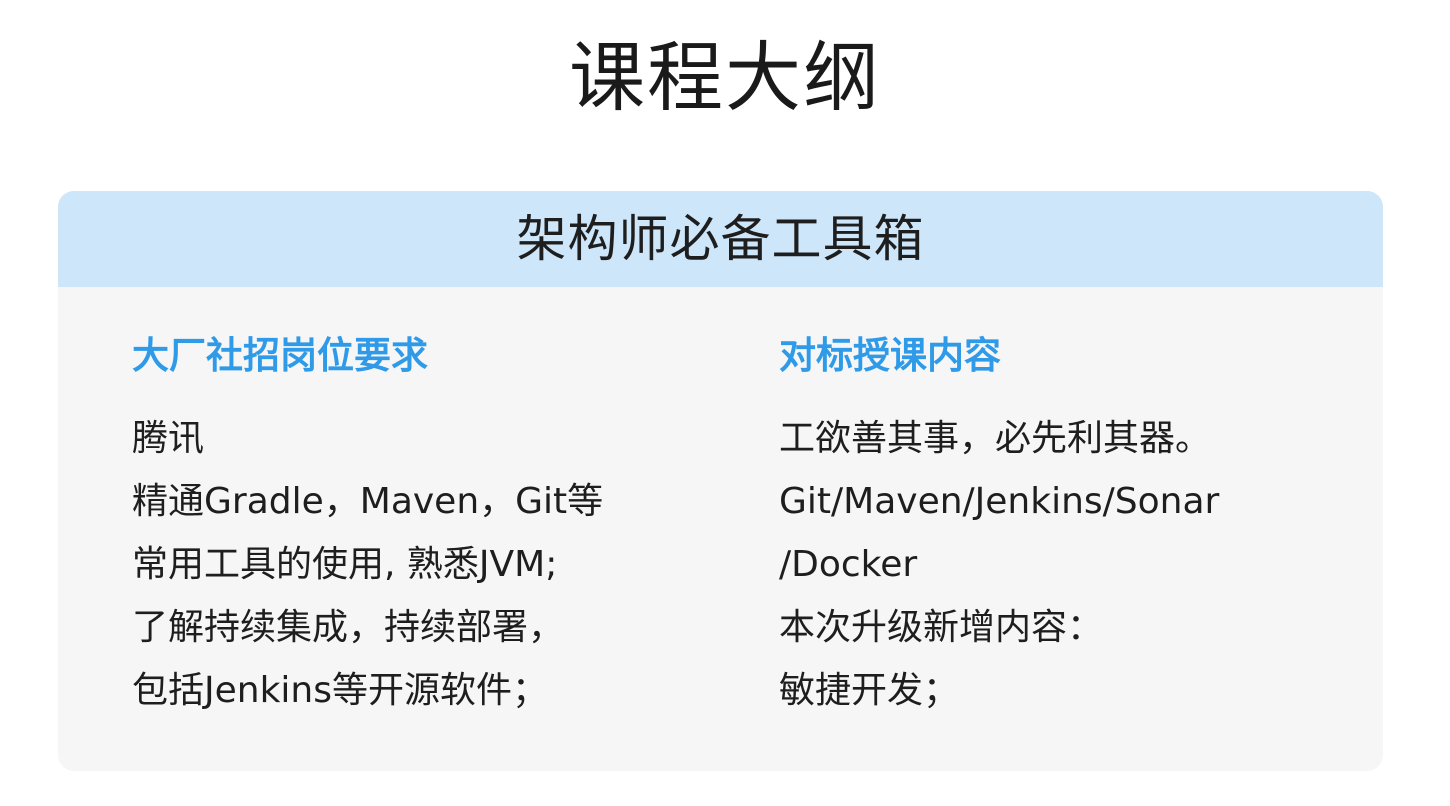  I want to click on page-title: 课程大纲, so click(725, 77).